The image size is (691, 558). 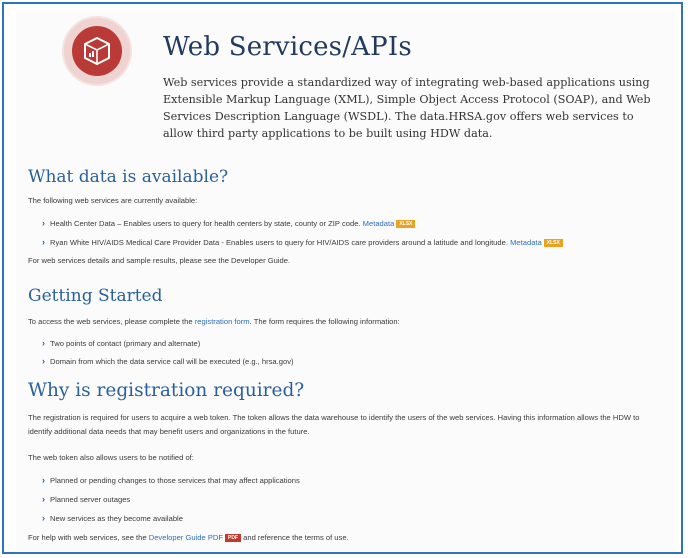 I want to click on cube-chart-icon, so click(x=97, y=51).